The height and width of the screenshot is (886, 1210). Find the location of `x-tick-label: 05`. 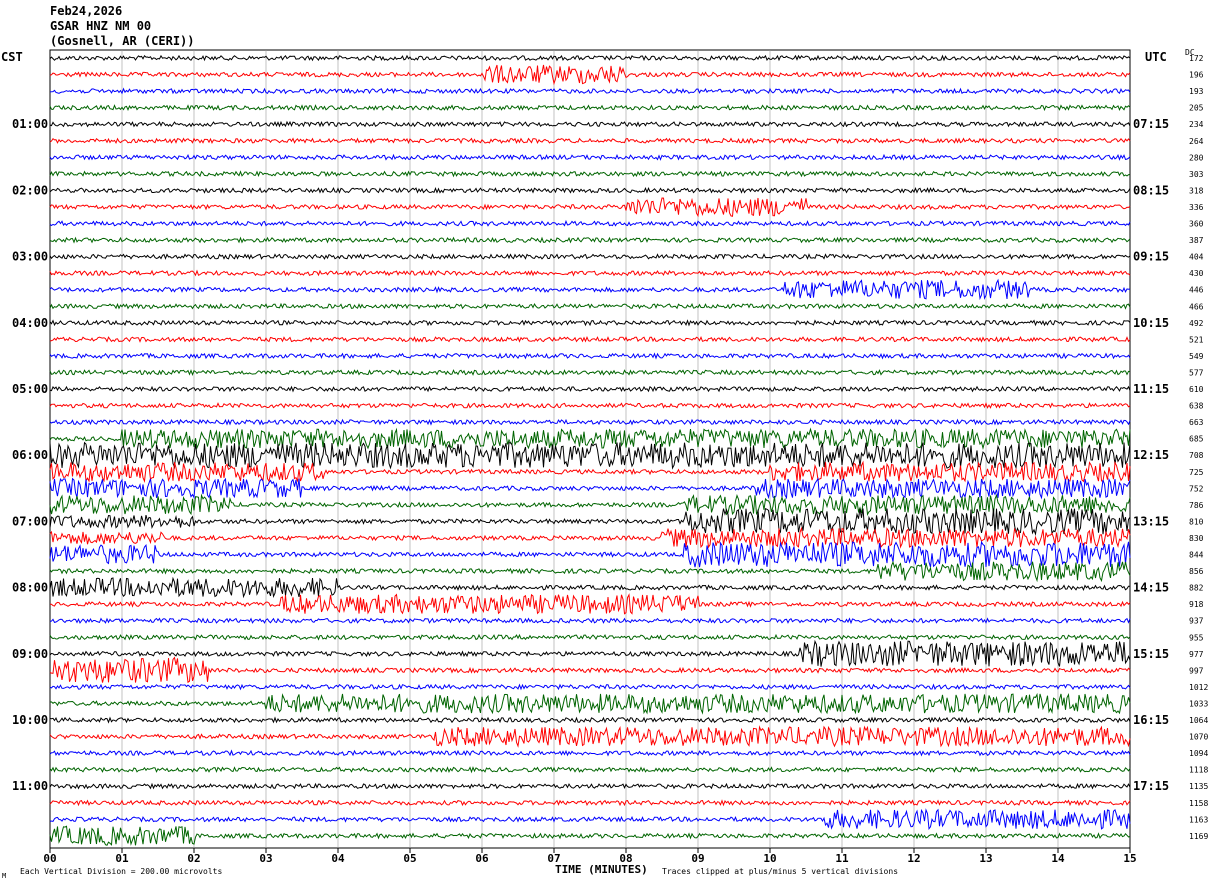

x-tick-label: 05 is located at coordinates (409, 858).